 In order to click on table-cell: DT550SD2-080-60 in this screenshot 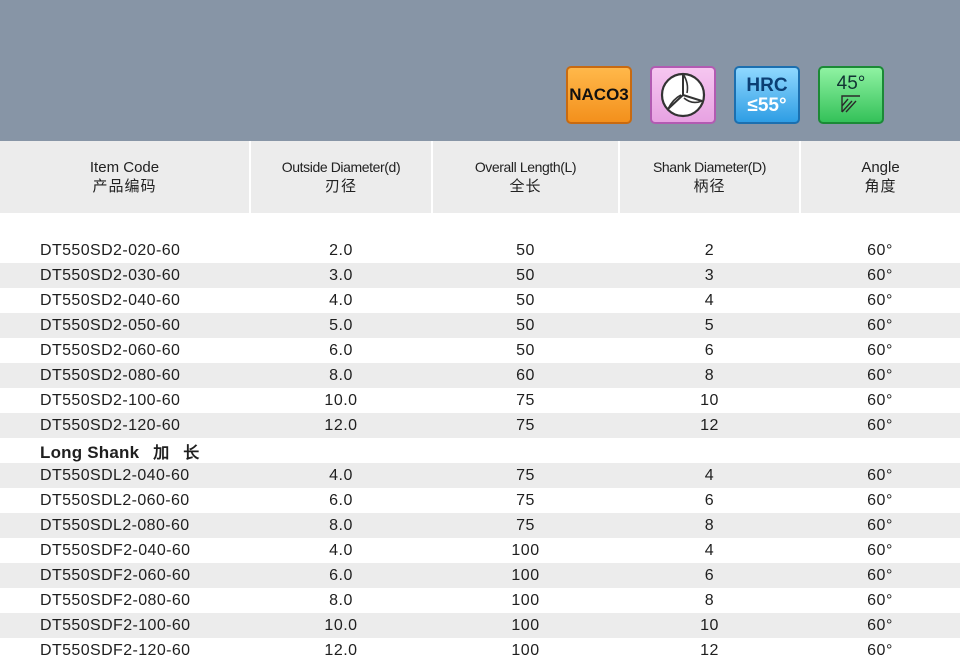, I will do `click(125, 375)`.